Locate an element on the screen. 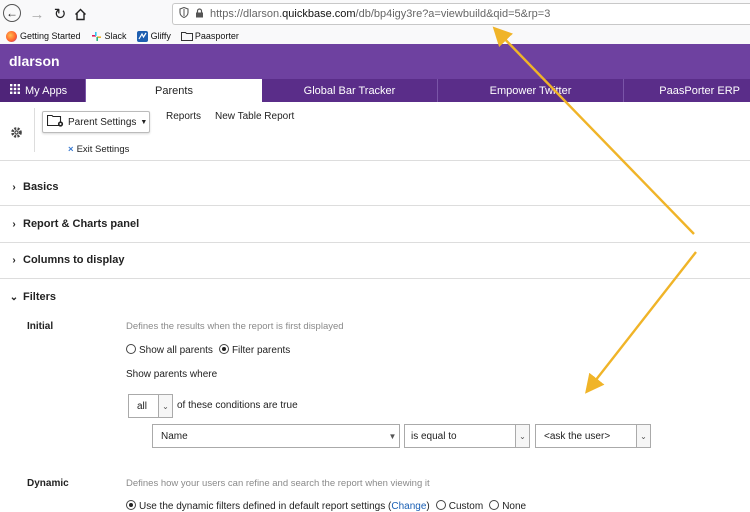 This screenshot has height=512, width=750. match-suffix-label: of these conditions are true is located at coordinates (237, 405).